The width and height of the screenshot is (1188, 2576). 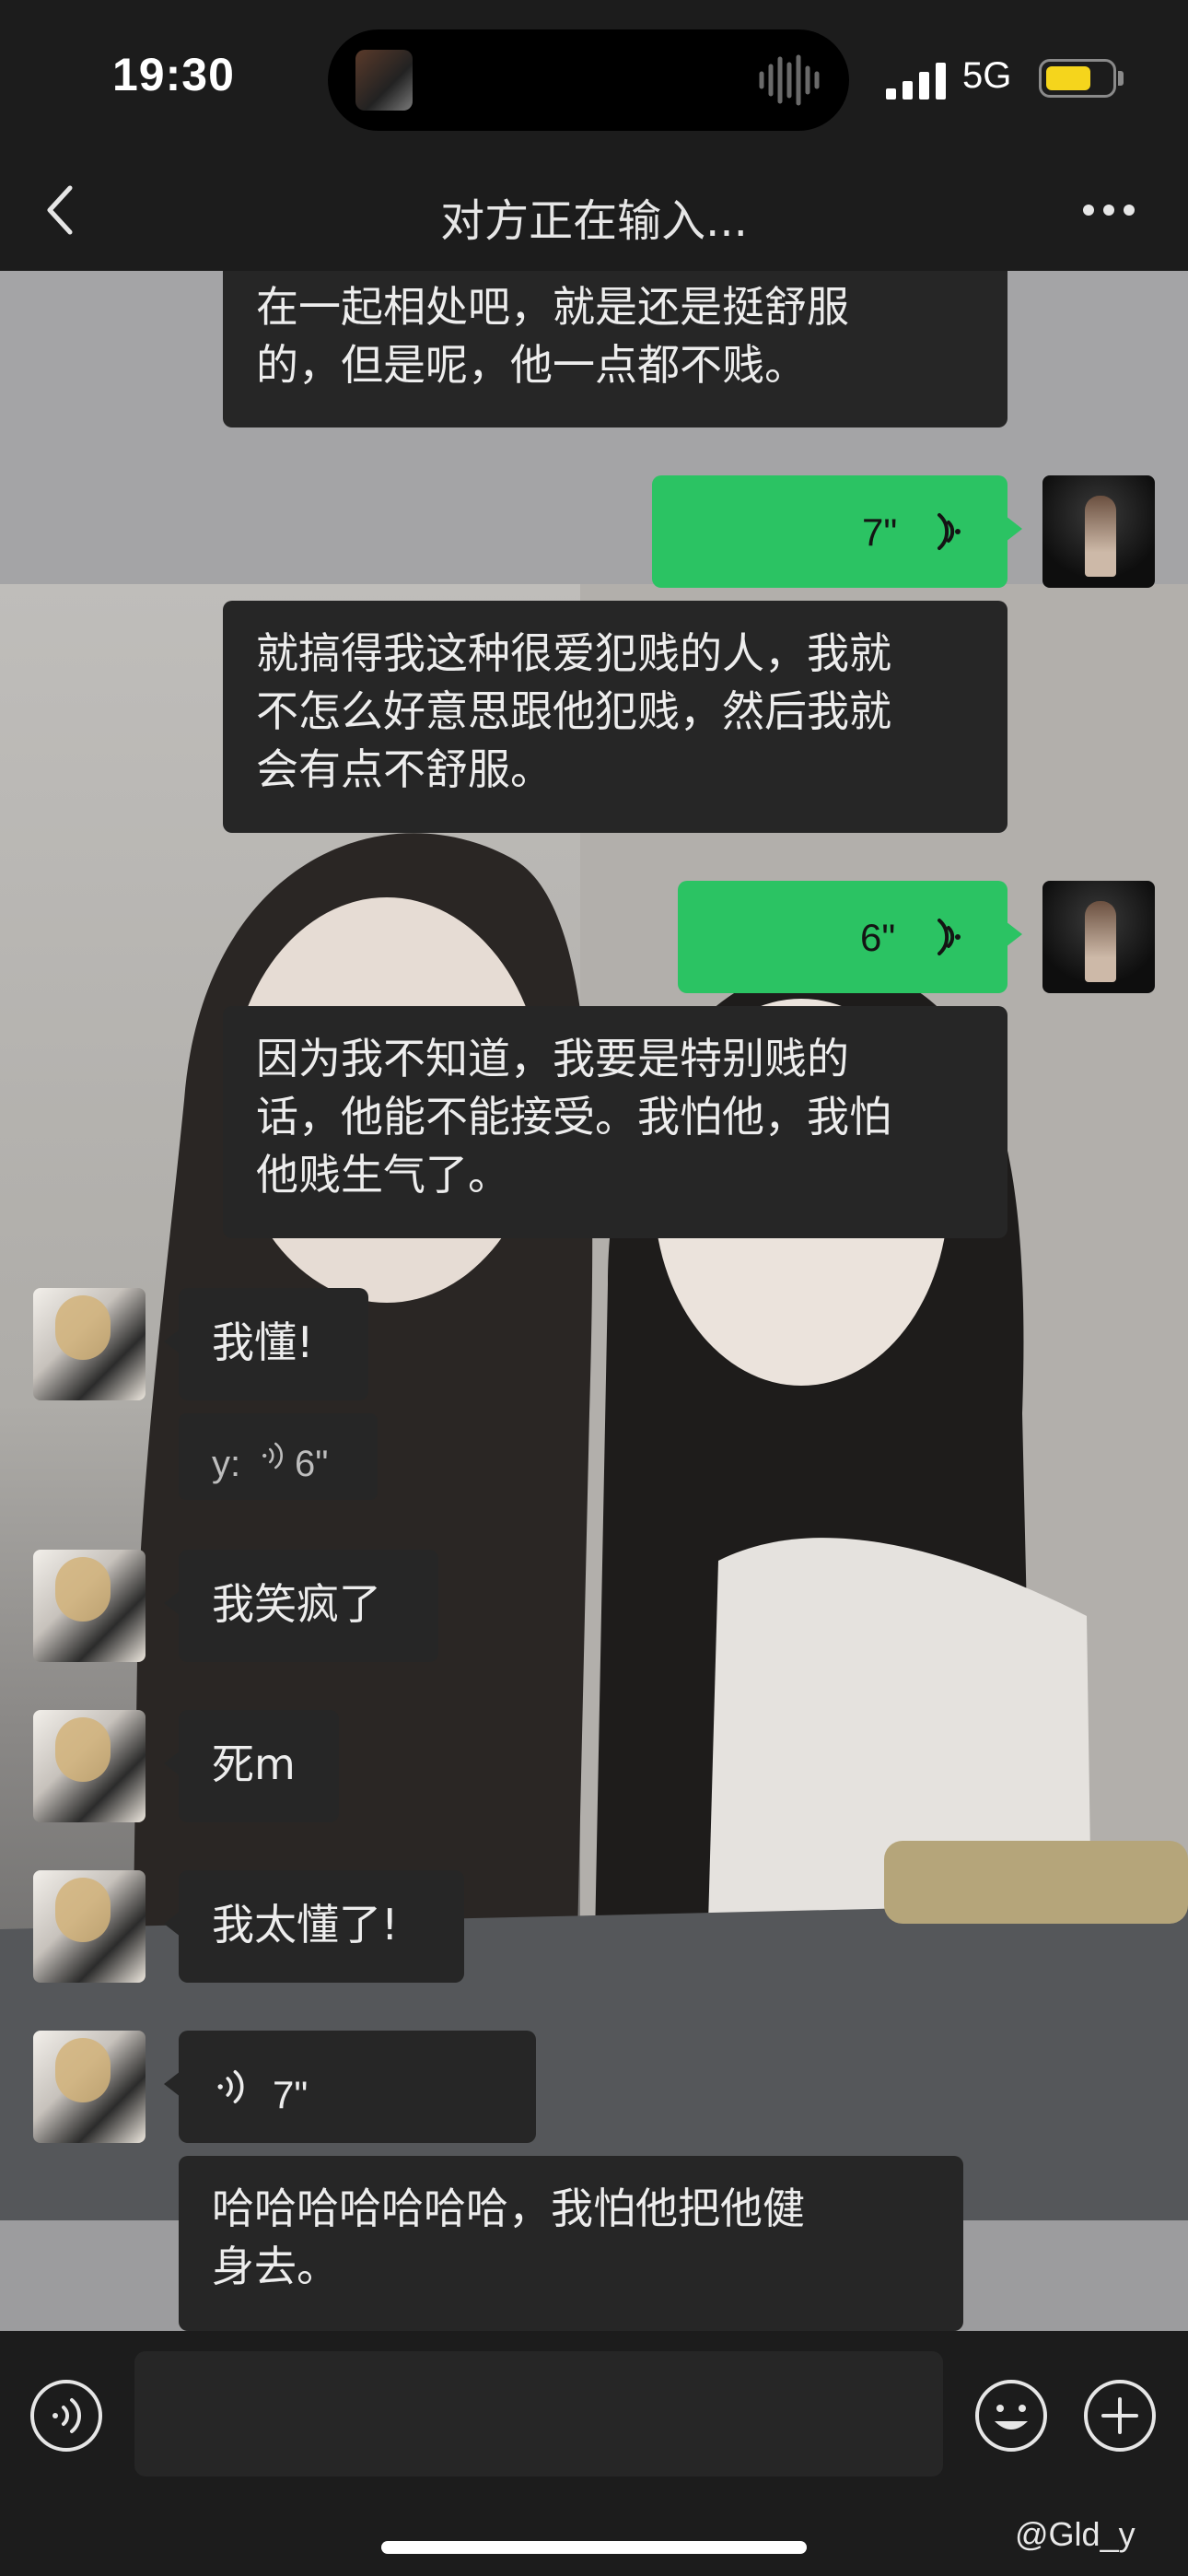 I want to click on message-bubble-received: 我笑疯了, so click(x=301, y=1606).